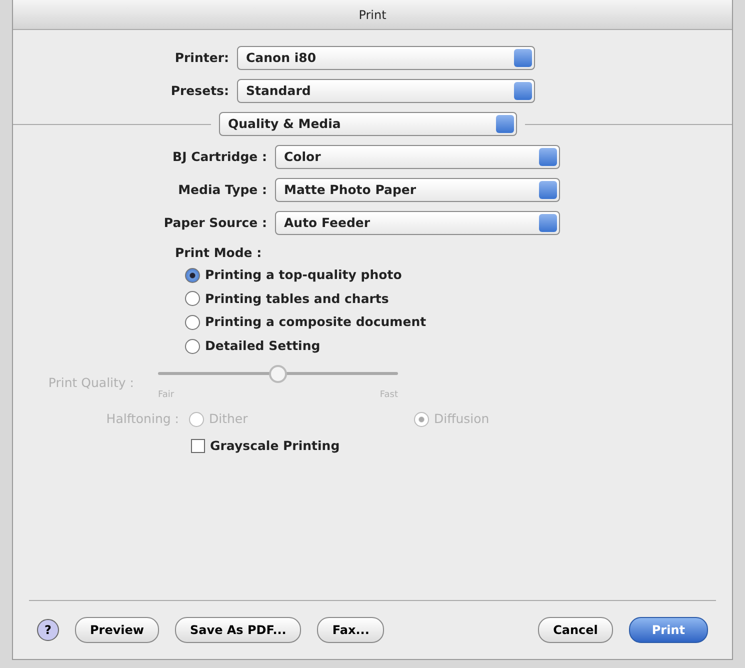  Describe the element at coordinates (201, 57) in the screenshot. I see `field-label: Printer:` at that location.